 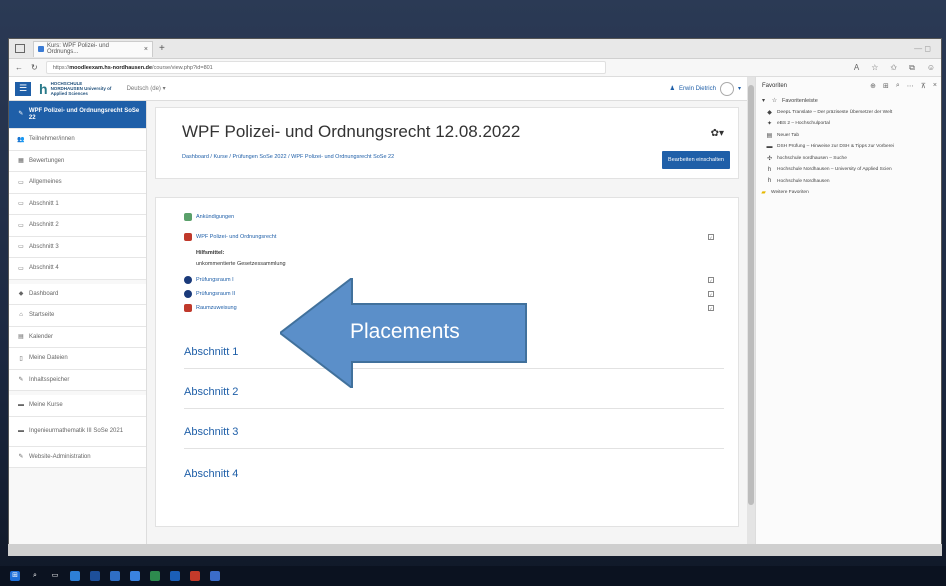 What do you see at coordinates (931, 68) in the screenshot?
I see `profile-icon: ☺` at bounding box center [931, 68].